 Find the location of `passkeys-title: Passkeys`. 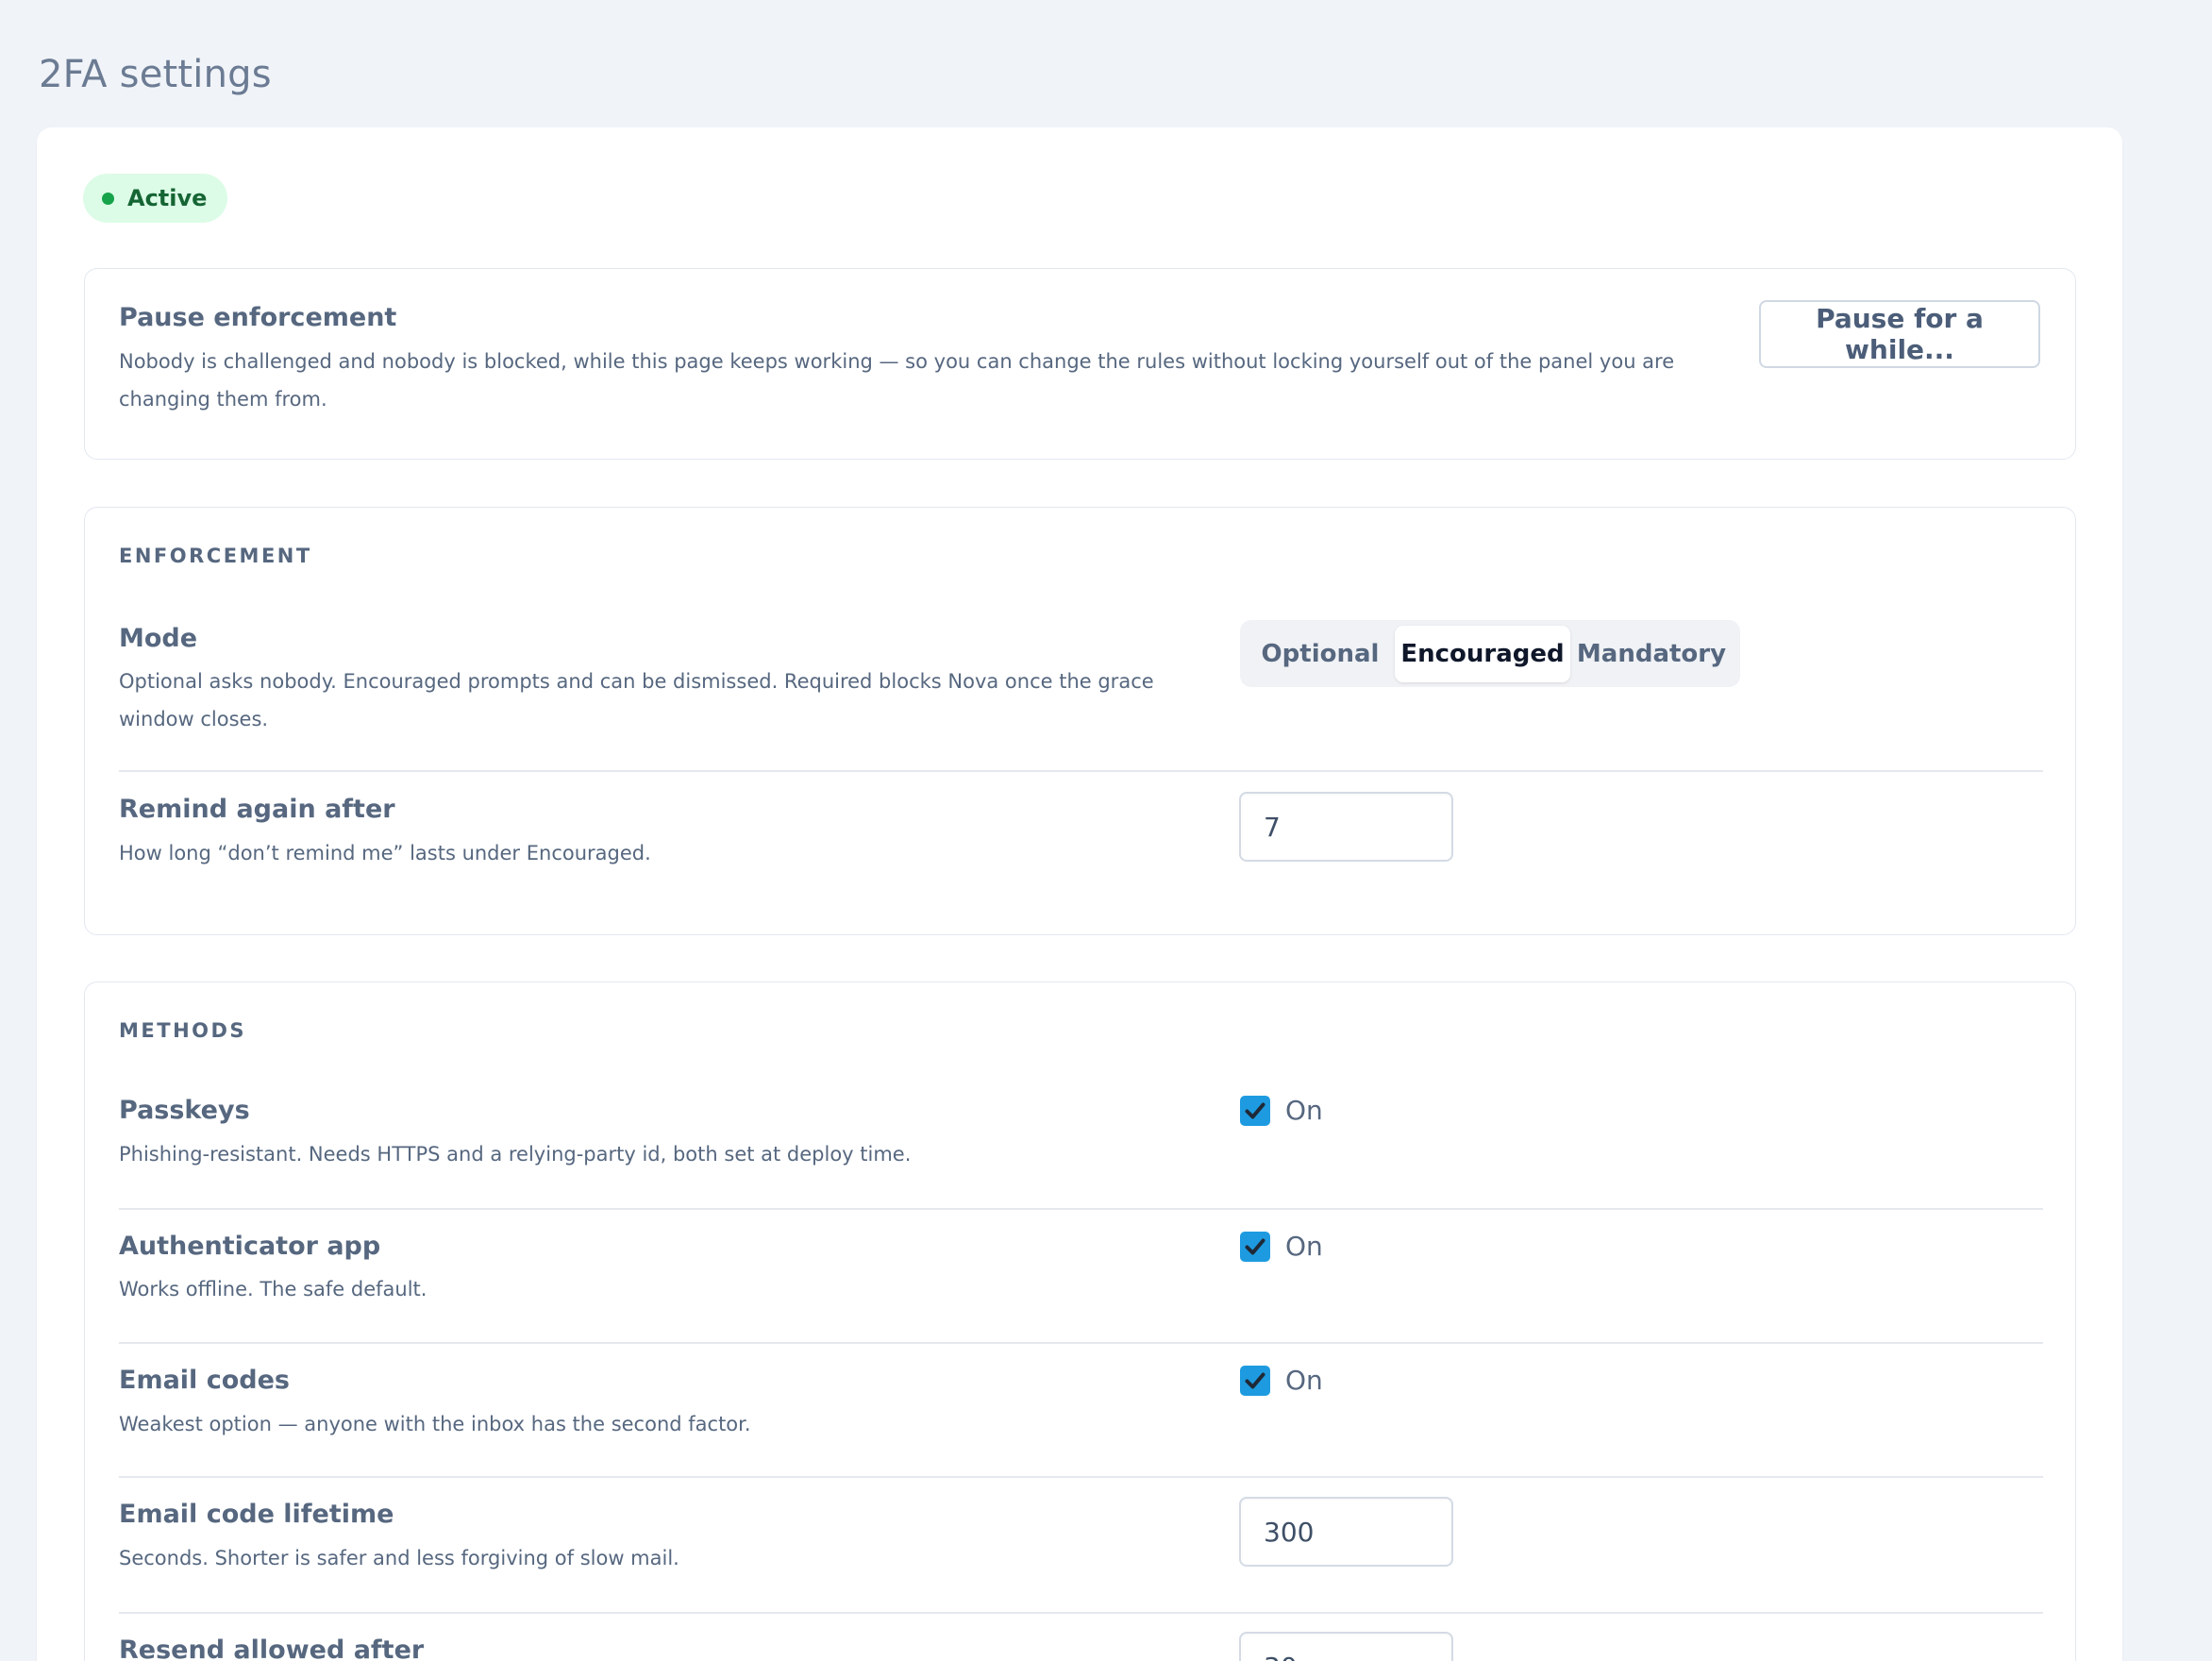

passkeys-title: Passkeys is located at coordinates (185, 1110).